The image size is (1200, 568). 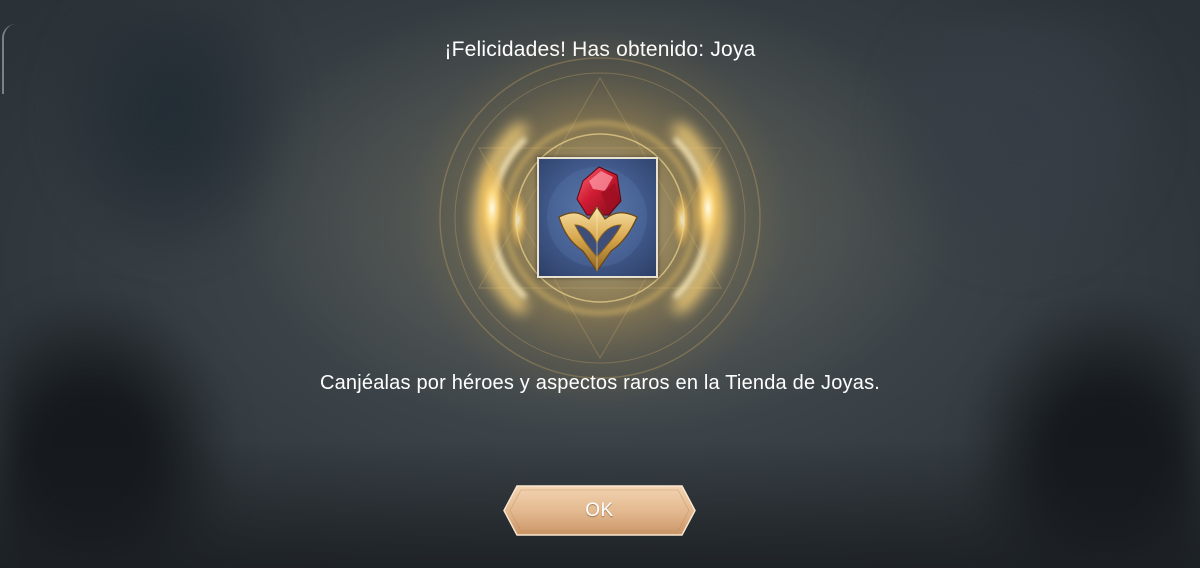 I want to click on reward-item-frame, so click(x=597, y=217).